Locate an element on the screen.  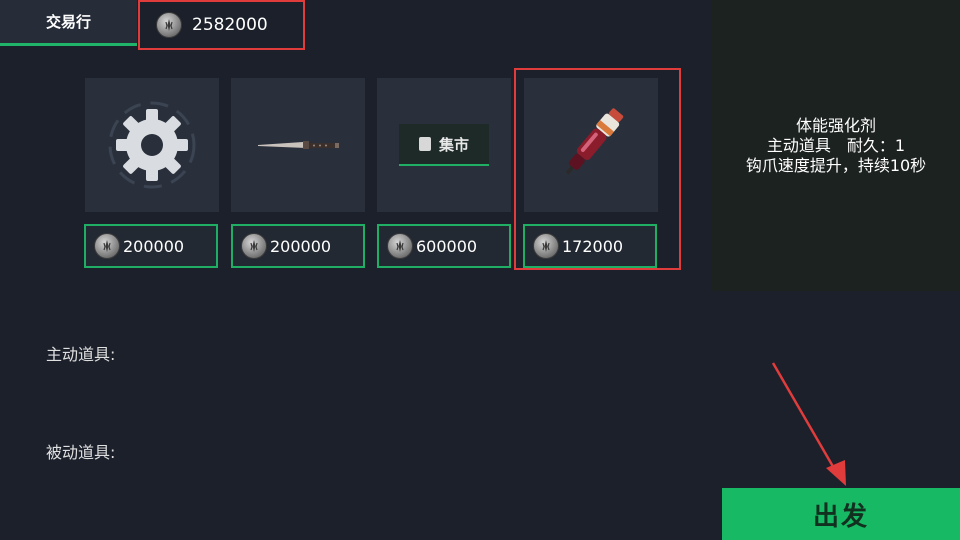
item-info-panel: 体能强化剂 主动道具 耐久：1 钩爪速度提升，持续10秒 is located at coordinates (836, 145).